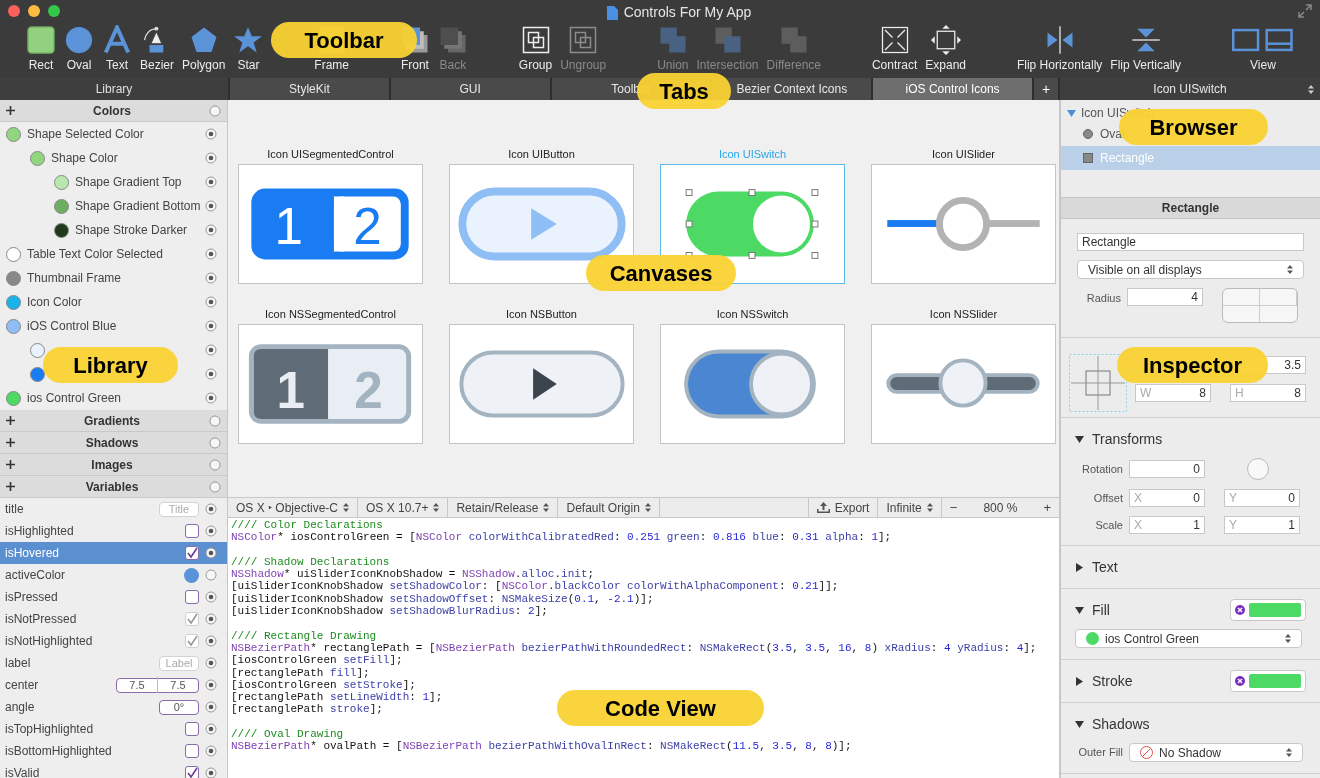 This screenshot has height=778, width=1320. What do you see at coordinates (112, 111) in the screenshot?
I see `section-title: Colors` at bounding box center [112, 111].